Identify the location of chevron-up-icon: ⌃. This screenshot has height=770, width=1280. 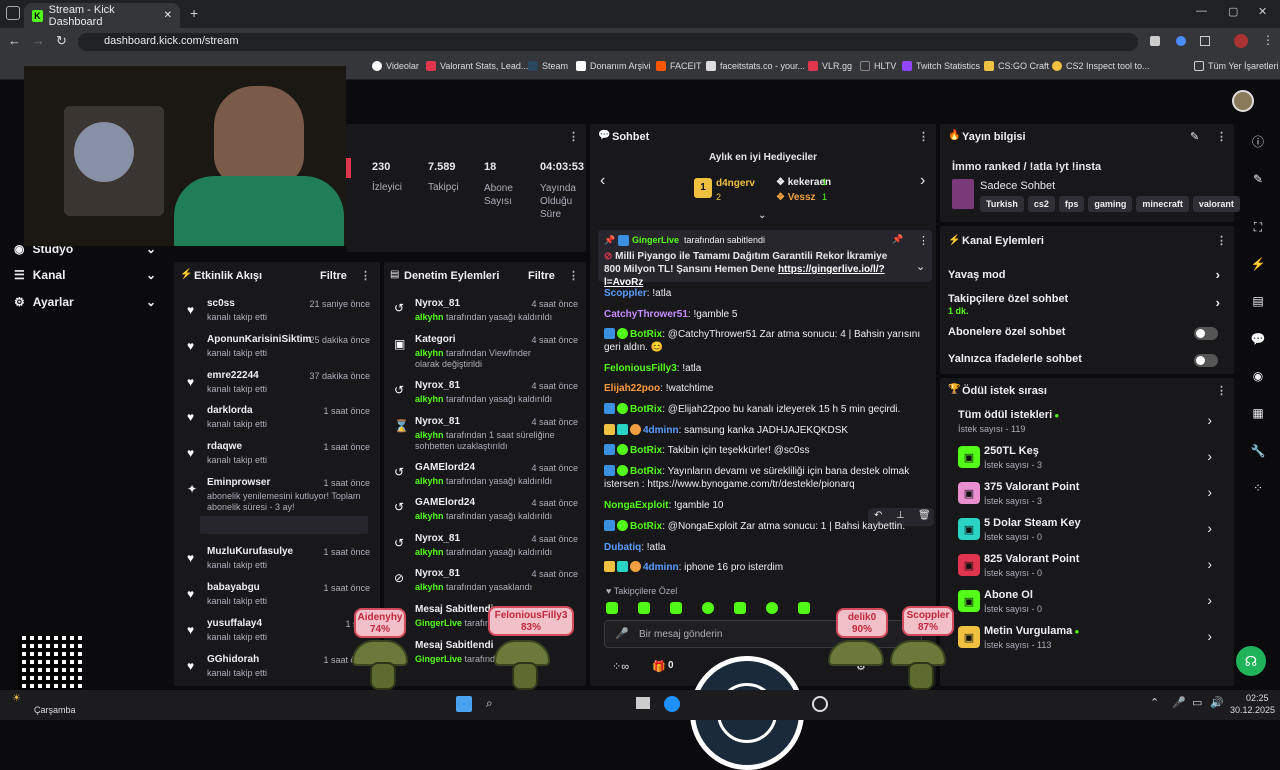
(1154, 702).